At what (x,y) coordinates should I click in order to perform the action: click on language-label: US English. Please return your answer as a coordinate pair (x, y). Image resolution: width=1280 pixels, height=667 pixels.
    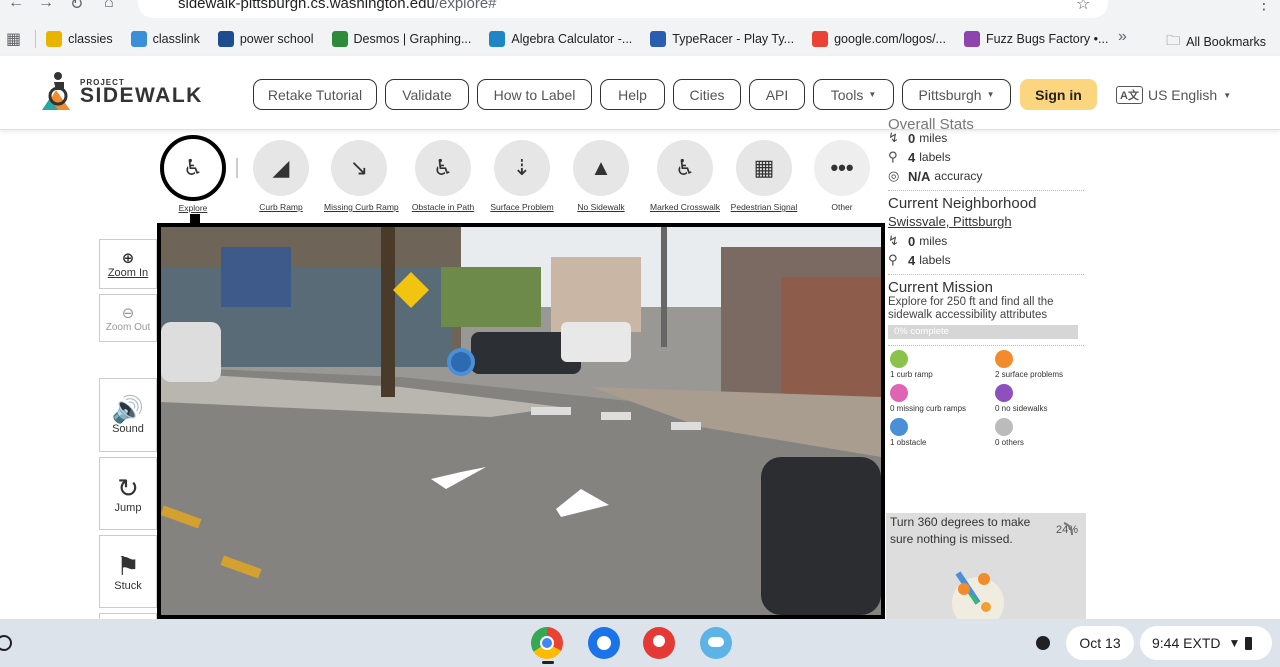
    Looking at the image, I should click on (1182, 95).